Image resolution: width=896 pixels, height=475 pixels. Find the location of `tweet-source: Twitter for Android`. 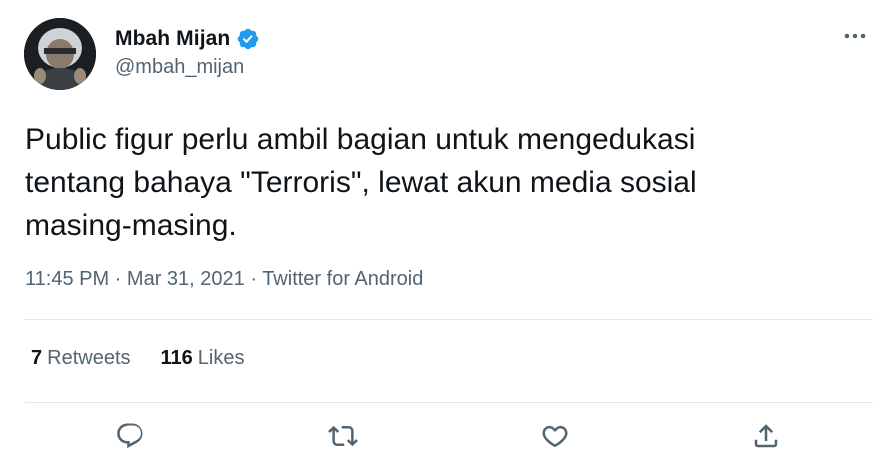

tweet-source: Twitter for Android is located at coordinates (342, 279).